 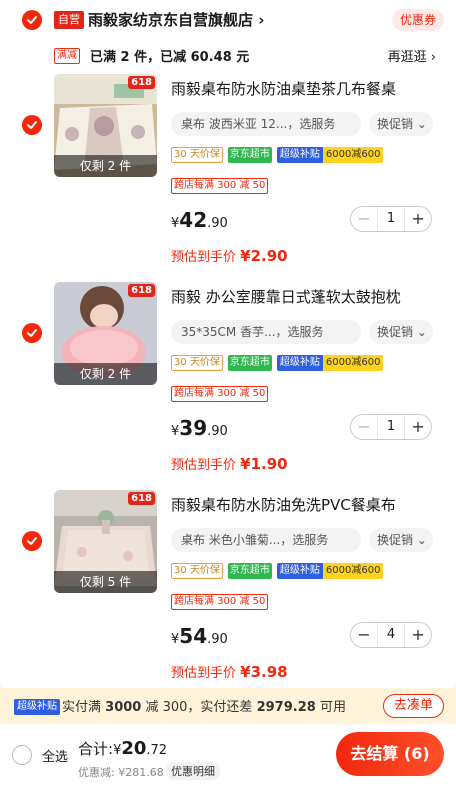 I want to click on checkout-button: 去结算 (6), so click(x=390, y=754).